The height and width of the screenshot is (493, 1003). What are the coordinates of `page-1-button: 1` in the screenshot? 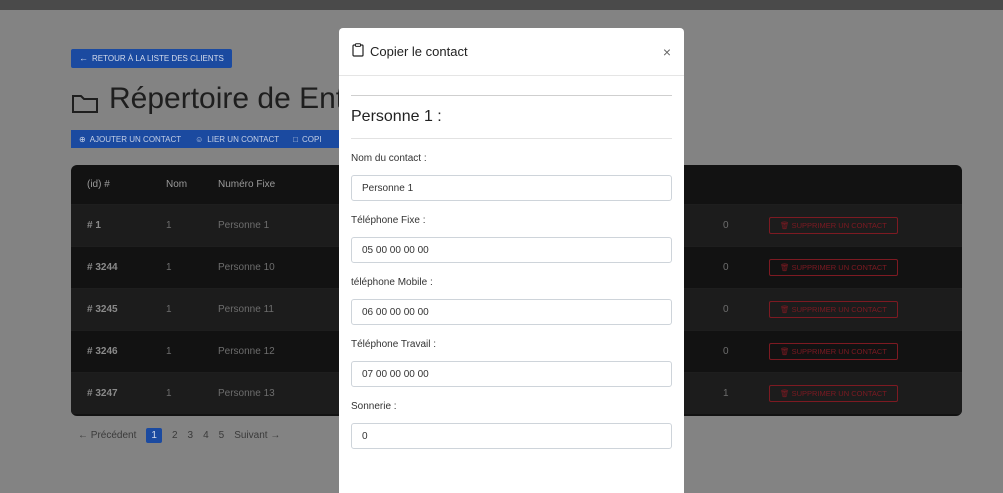 It's located at (154, 435).